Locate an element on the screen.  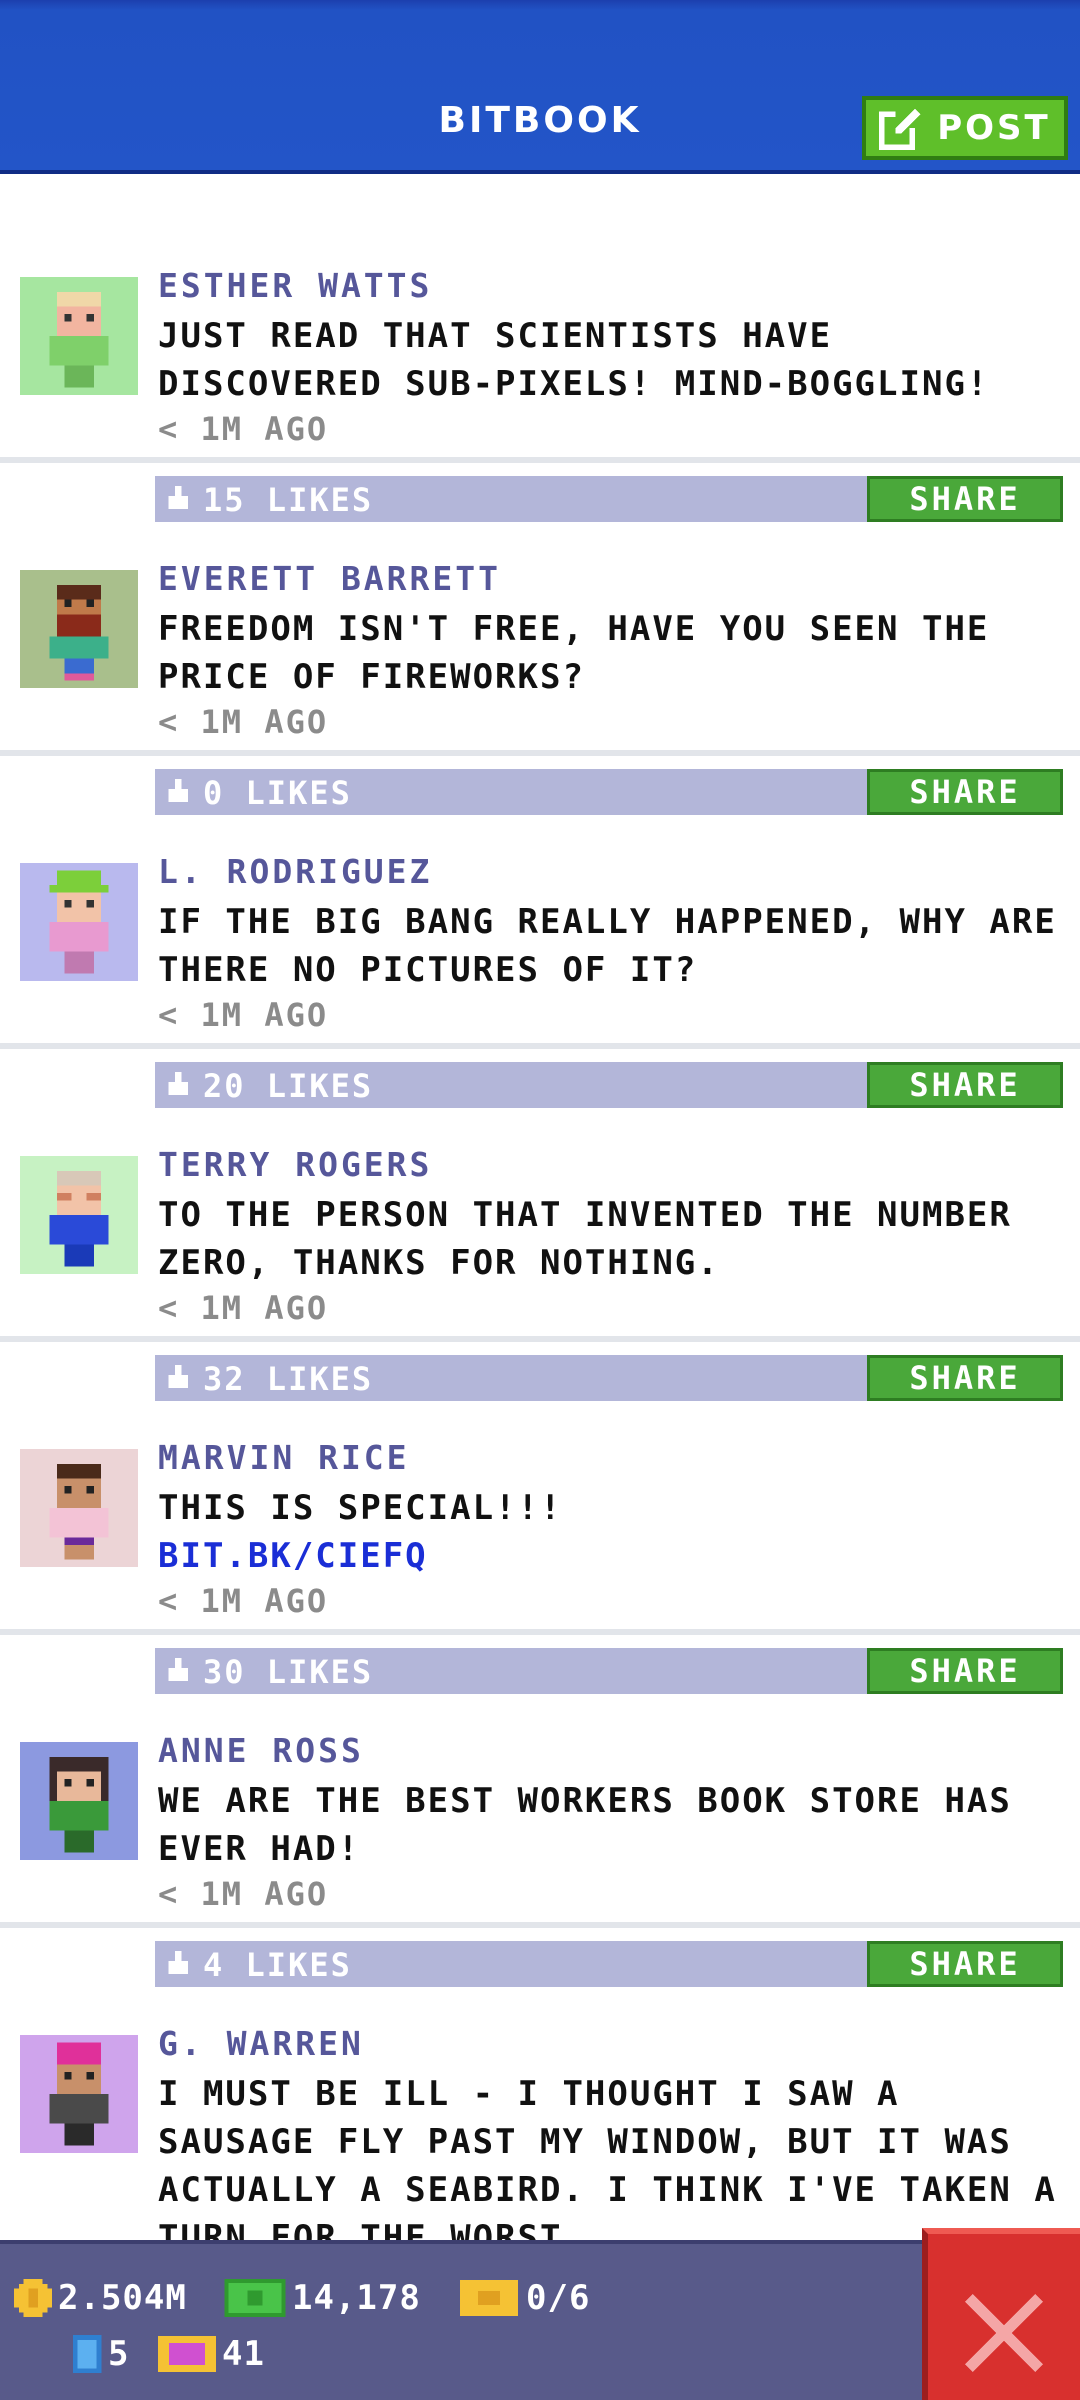
post-button-label: POST is located at coordinates (994, 128).